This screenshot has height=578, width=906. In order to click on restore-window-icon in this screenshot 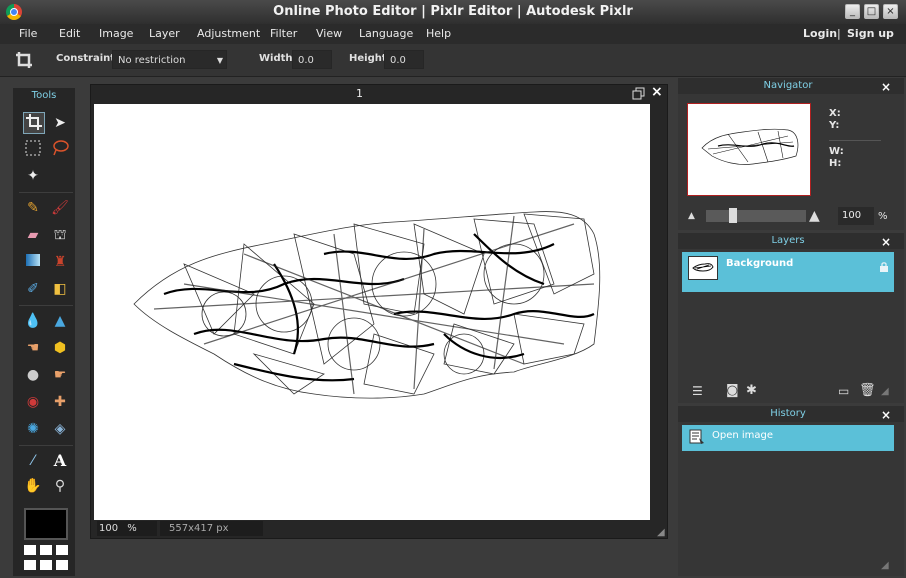, I will do `click(639, 94)`.